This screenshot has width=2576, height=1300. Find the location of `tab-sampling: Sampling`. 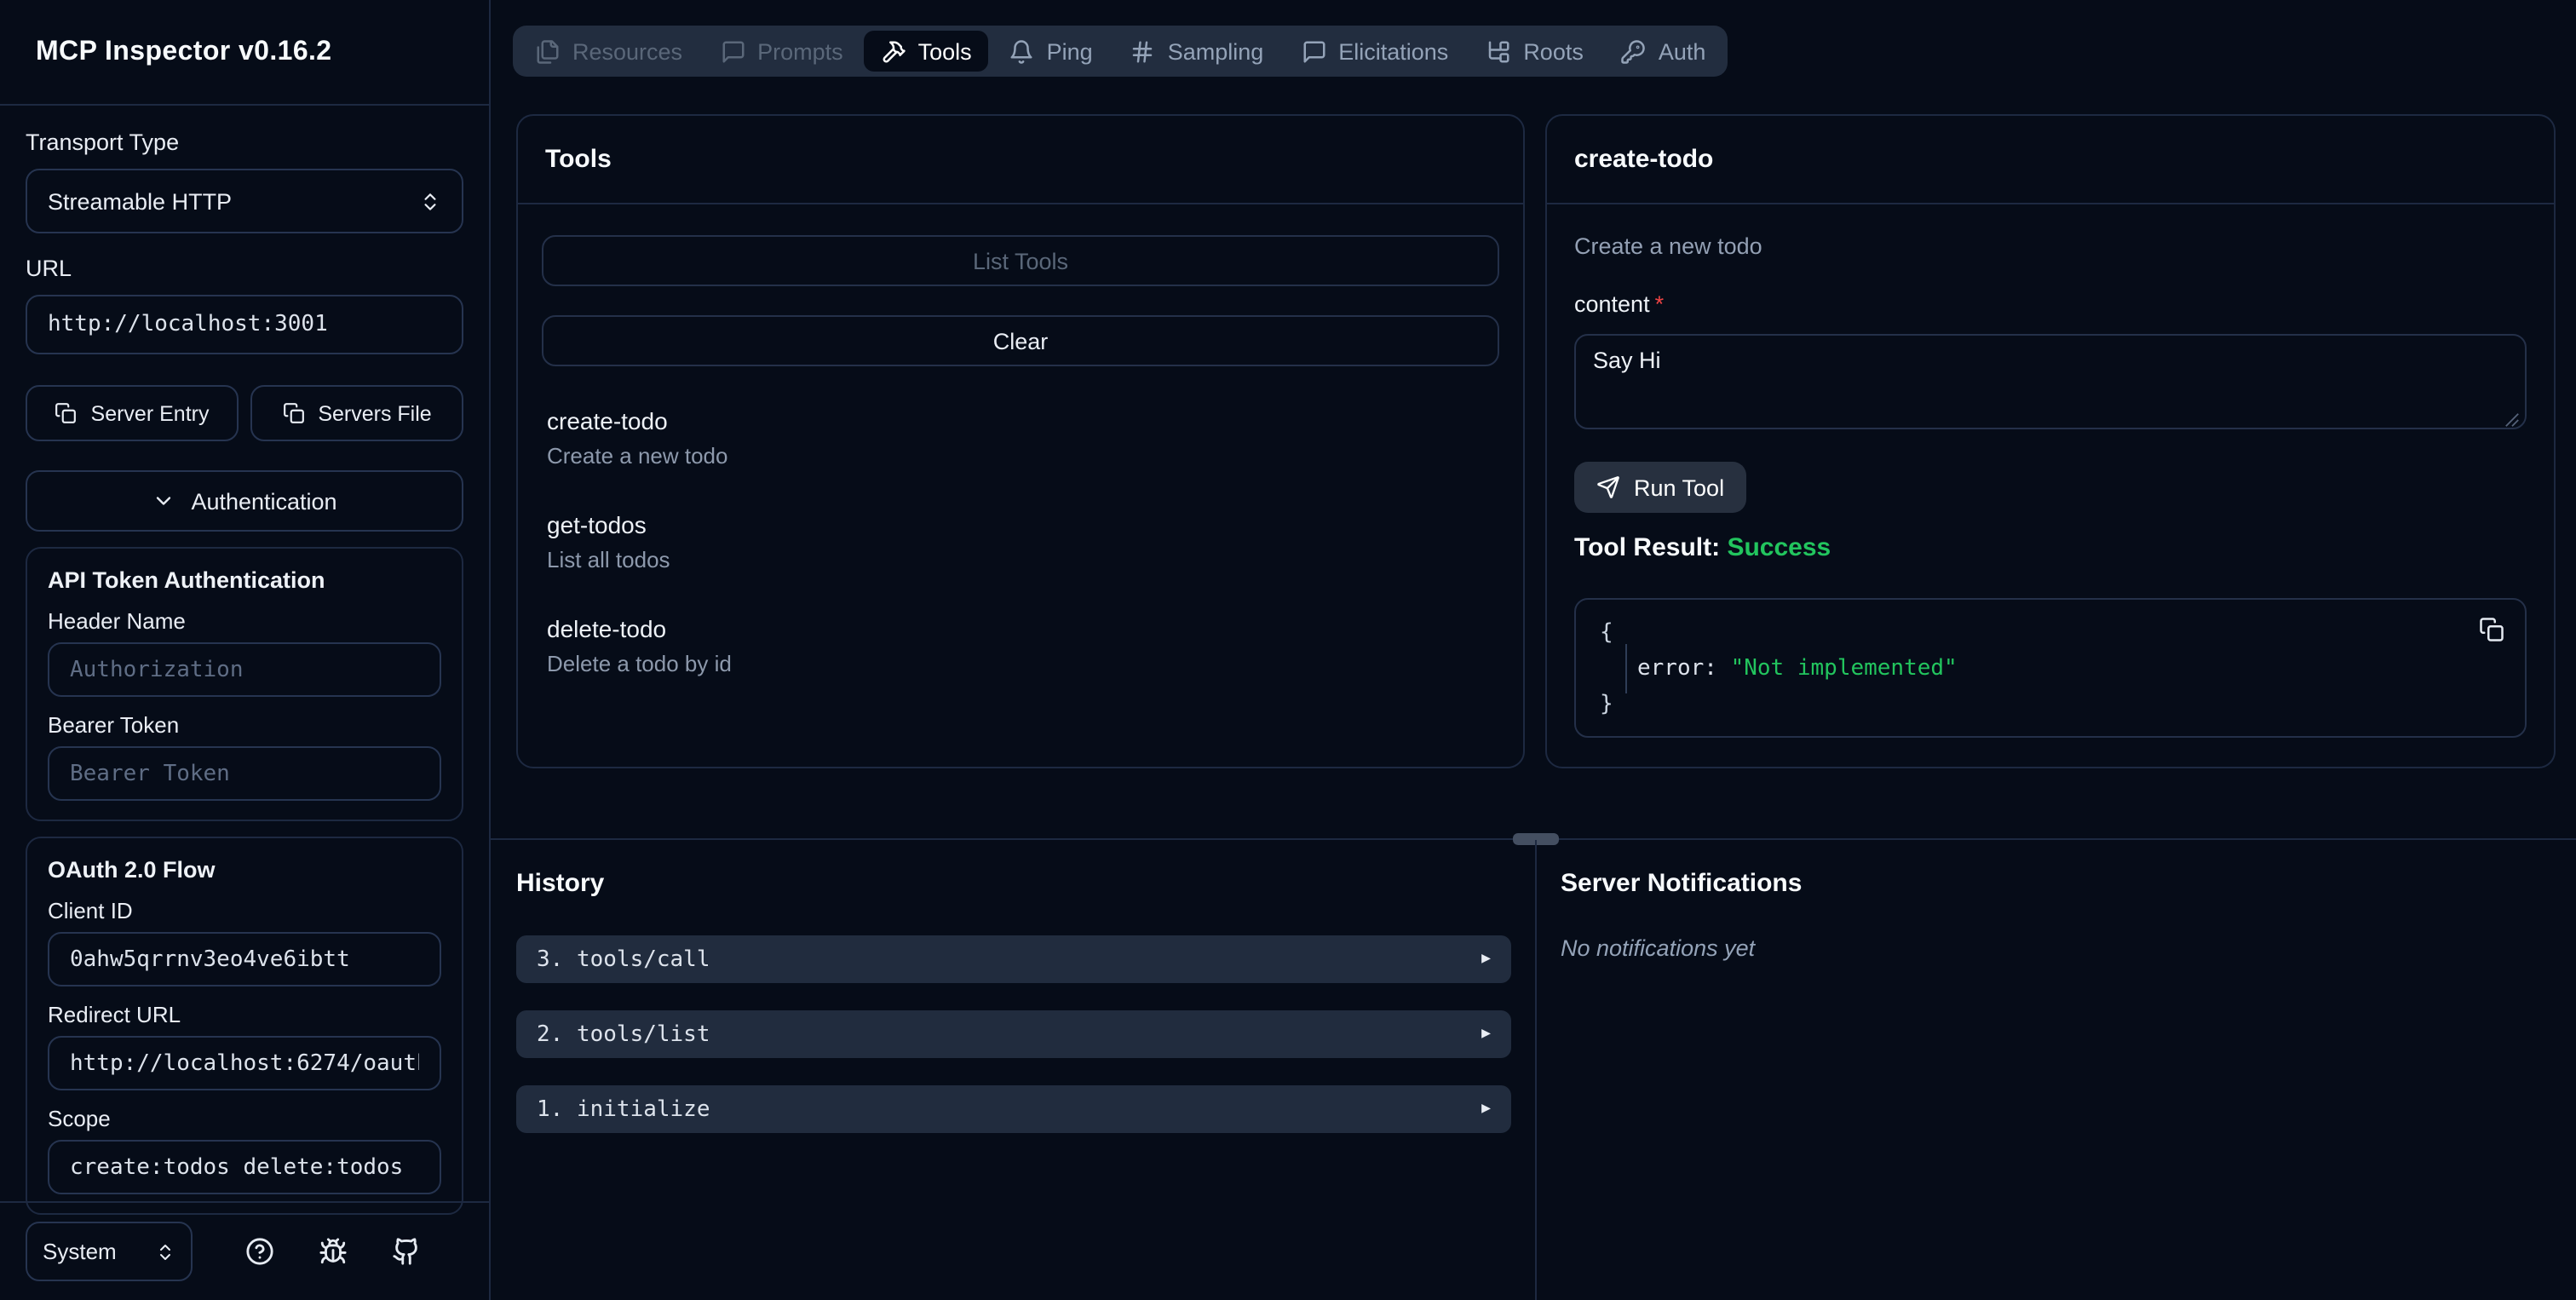

tab-sampling: Sampling is located at coordinates (1197, 51).